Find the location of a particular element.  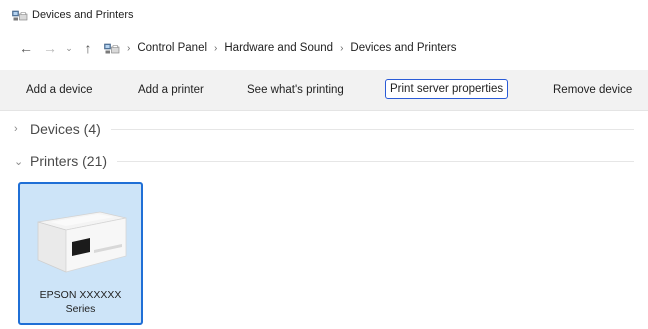

printer-name-line-1: EPSON XXXXXX is located at coordinates (80, 295).